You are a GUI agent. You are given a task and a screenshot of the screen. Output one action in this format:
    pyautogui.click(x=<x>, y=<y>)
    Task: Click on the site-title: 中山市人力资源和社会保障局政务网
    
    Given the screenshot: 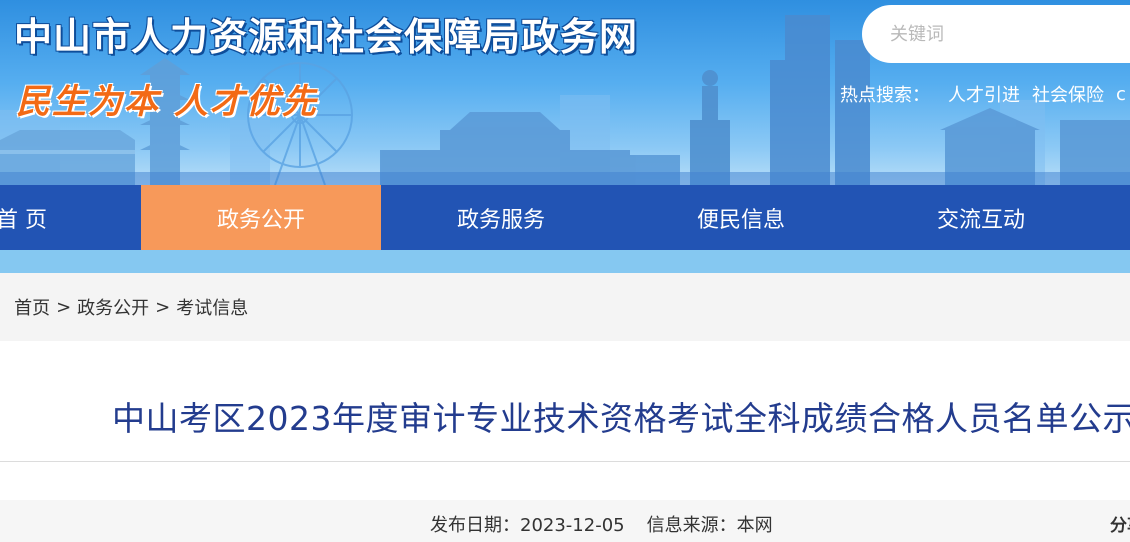 What is the action you would take?
    pyautogui.click(x=326, y=37)
    